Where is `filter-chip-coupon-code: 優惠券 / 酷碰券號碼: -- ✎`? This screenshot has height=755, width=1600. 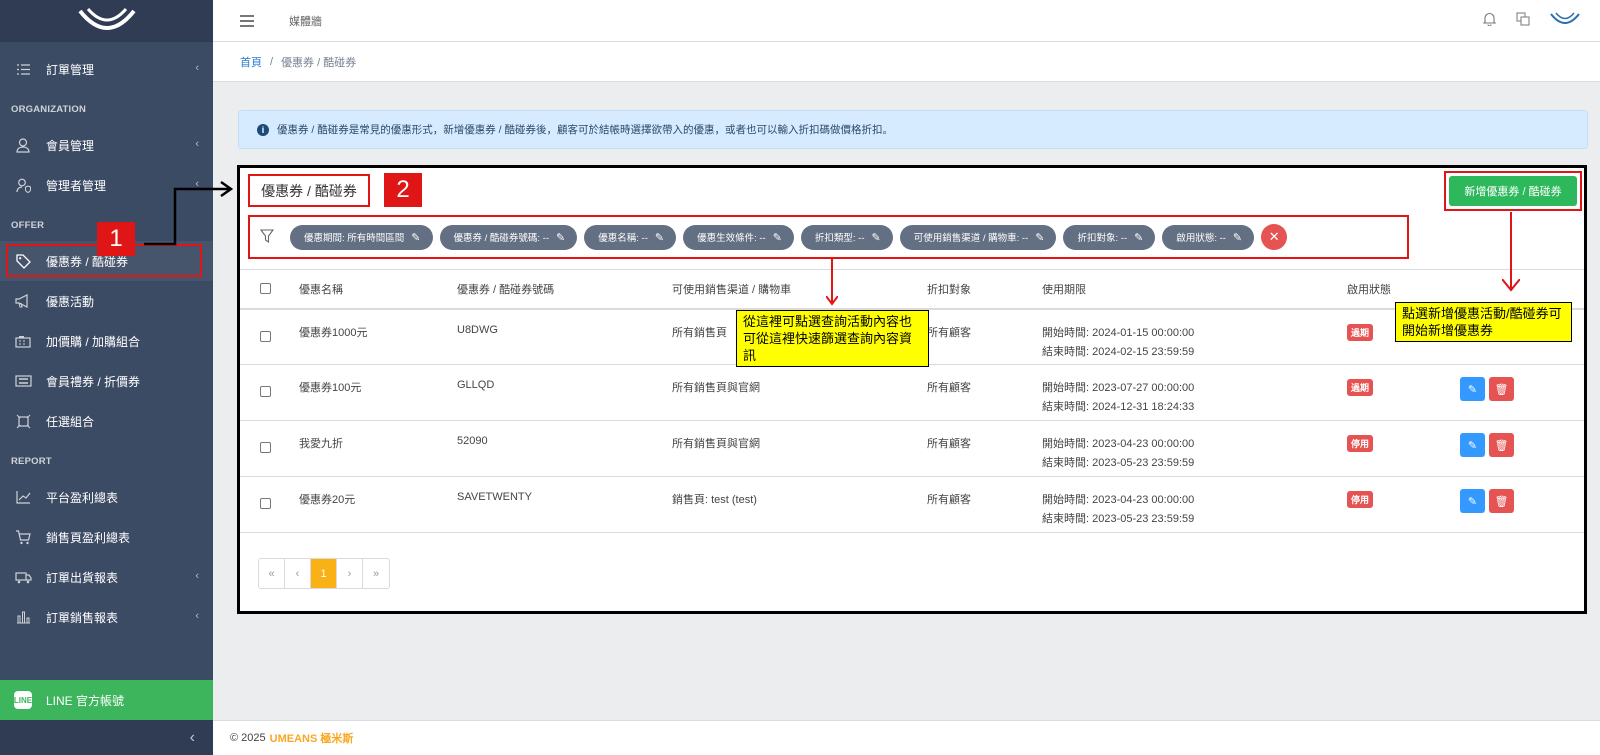 filter-chip-coupon-code: 優惠券 / 酷碰券號碼: -- ✎ is located at coordinates (508, 237).